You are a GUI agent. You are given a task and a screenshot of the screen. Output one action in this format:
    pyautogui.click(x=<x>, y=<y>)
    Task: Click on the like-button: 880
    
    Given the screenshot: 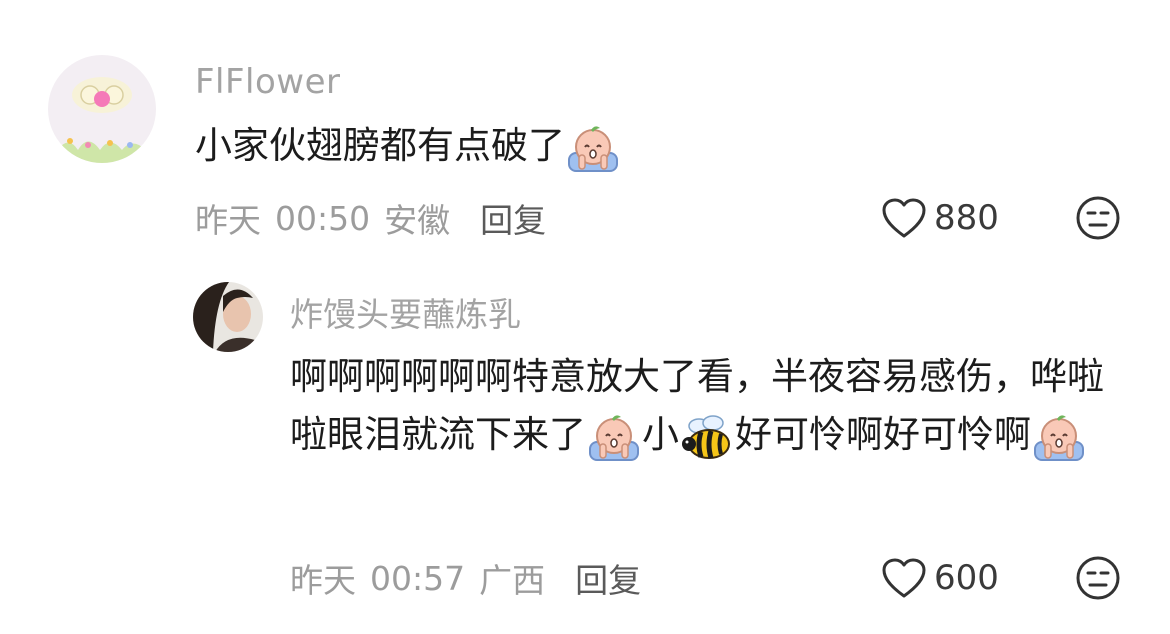 What is the action you would take?
    pyautogui.click(x=939, y=218)
    